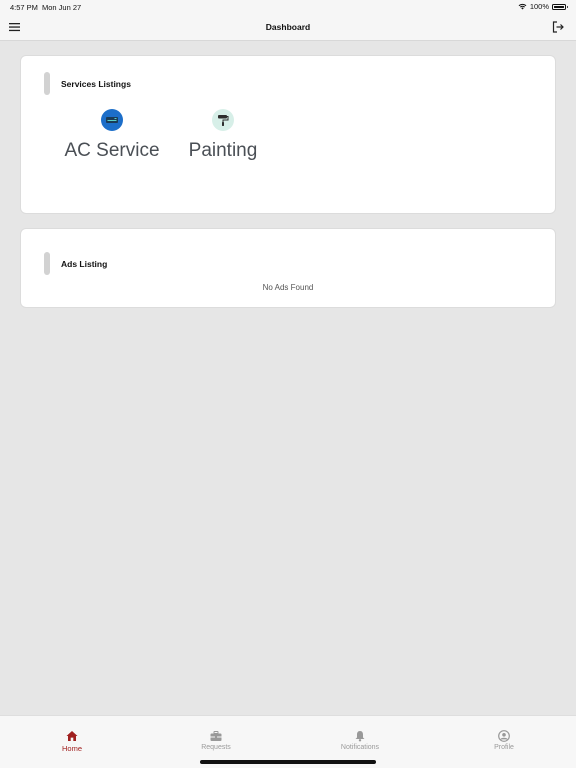  What do you see at coordinates (504, 736) in the screenshot?
I see `profile-icon` at bounding box center [504, 736].